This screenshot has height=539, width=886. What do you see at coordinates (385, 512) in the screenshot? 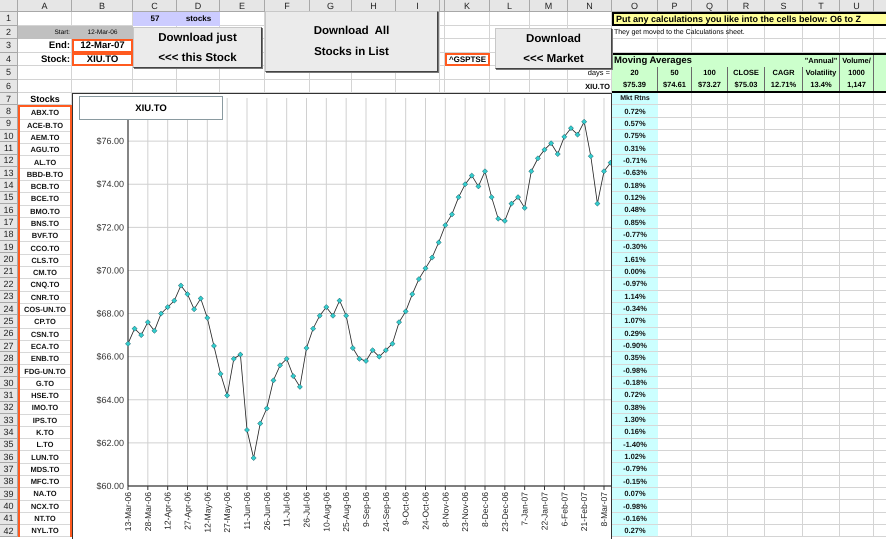
I see `axis-label: 24-Sep-06` at bounding box center [385, 512].